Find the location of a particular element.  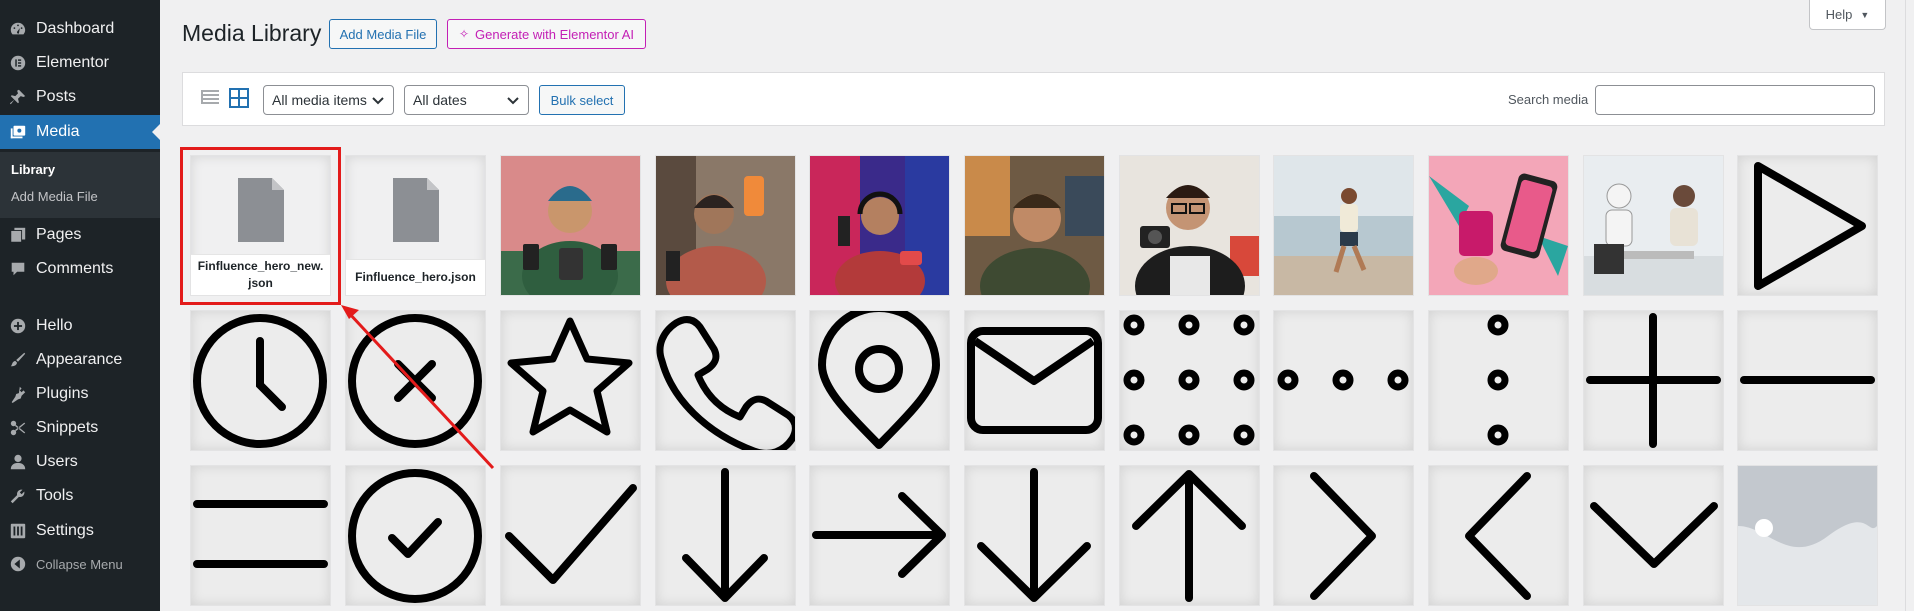

sidebar-item-label: Users is located at coordinates (57, 461).